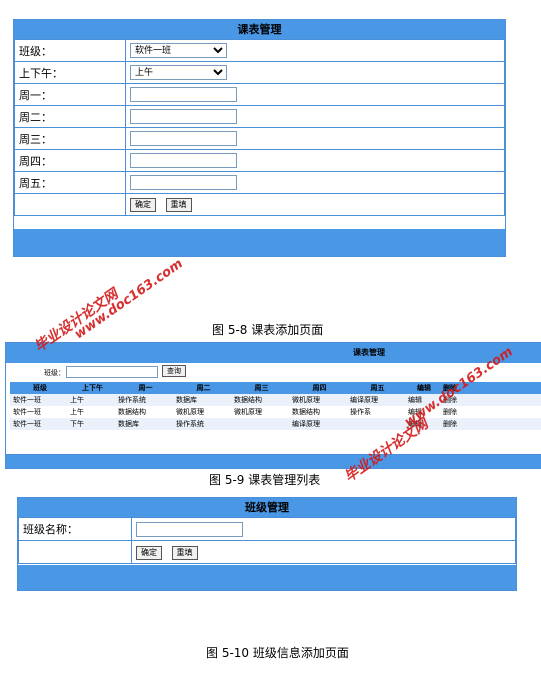  Describe the element at coordinates (70, 116) in the screenshot. I see `tuesday-label: 周二：` at that location.